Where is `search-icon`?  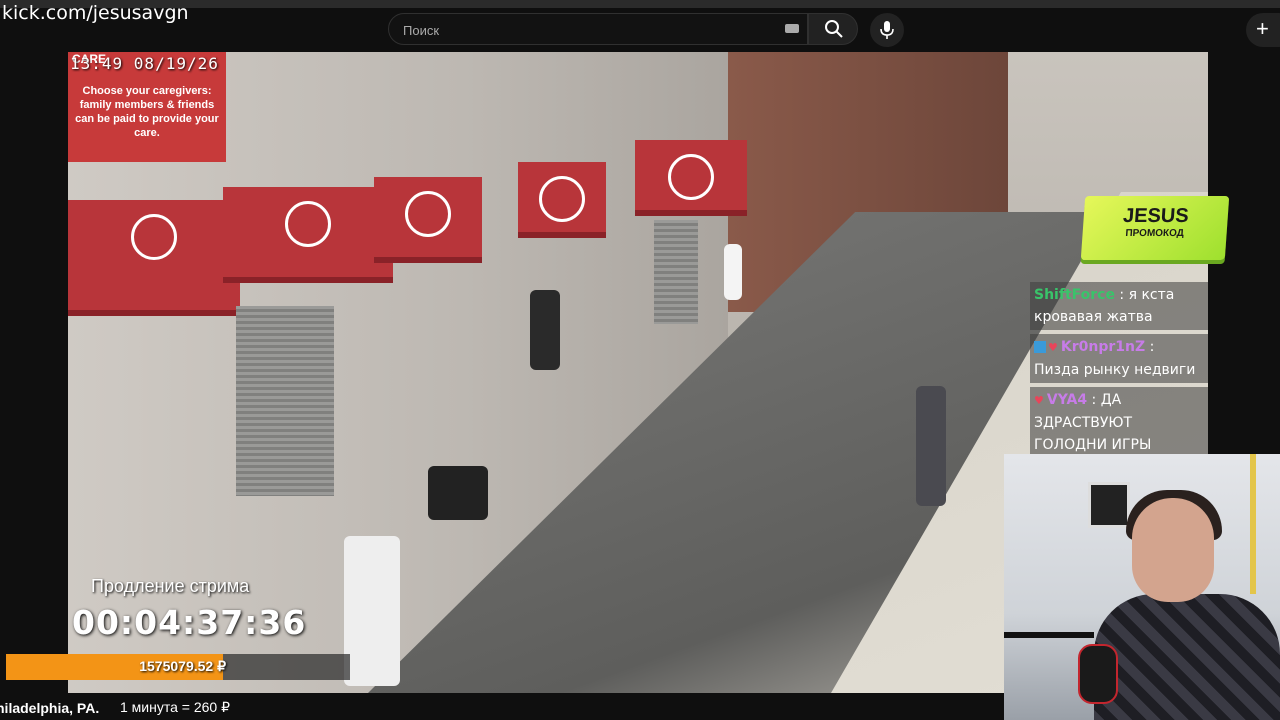
search-icon is located at coordinates (834, 29).